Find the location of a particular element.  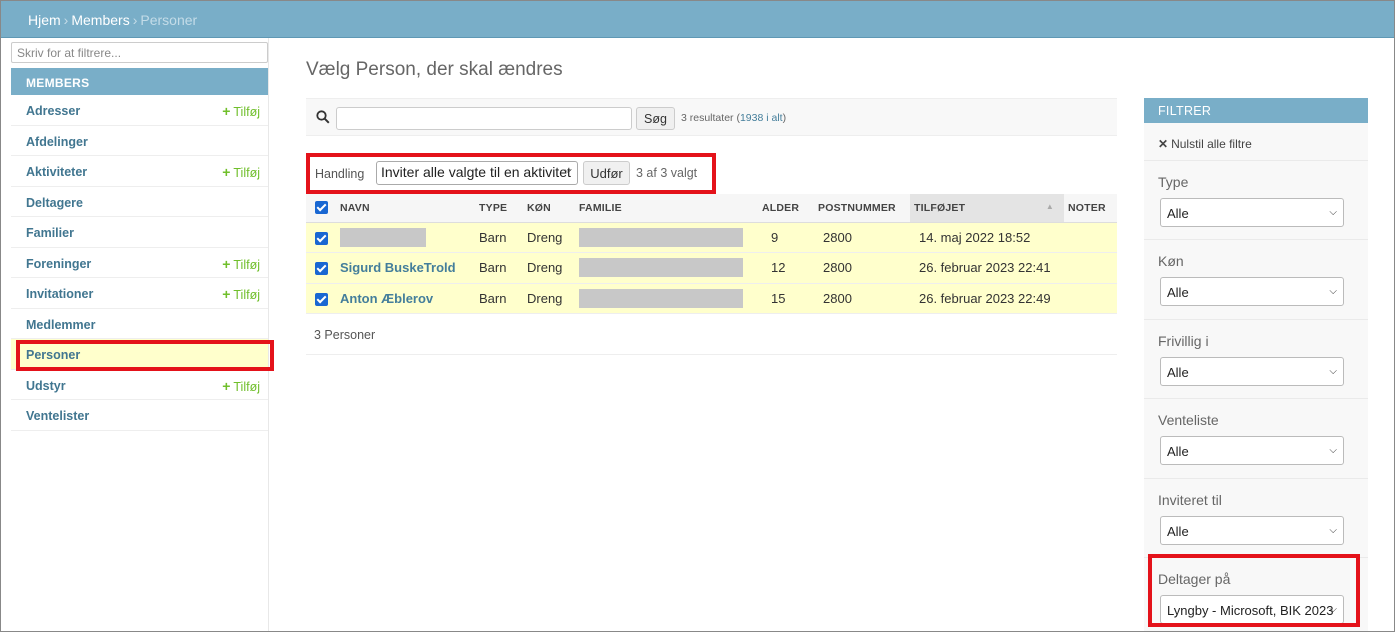

filter-label: Frivillig i is located at coordinates (1183, 341).